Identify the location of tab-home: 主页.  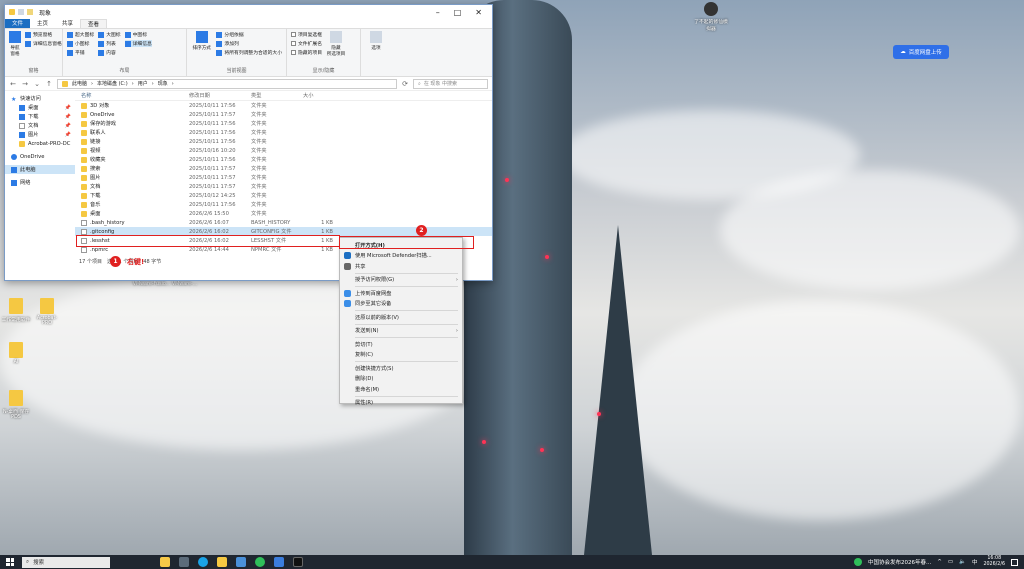
(42, 23).